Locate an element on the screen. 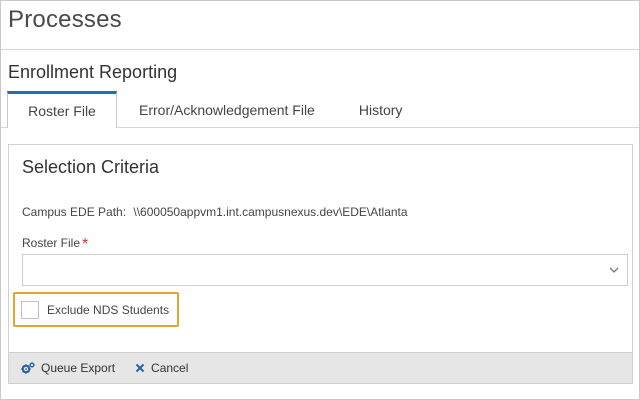  roster-file-label-text: Roster File is located at coordinates (51, 243).